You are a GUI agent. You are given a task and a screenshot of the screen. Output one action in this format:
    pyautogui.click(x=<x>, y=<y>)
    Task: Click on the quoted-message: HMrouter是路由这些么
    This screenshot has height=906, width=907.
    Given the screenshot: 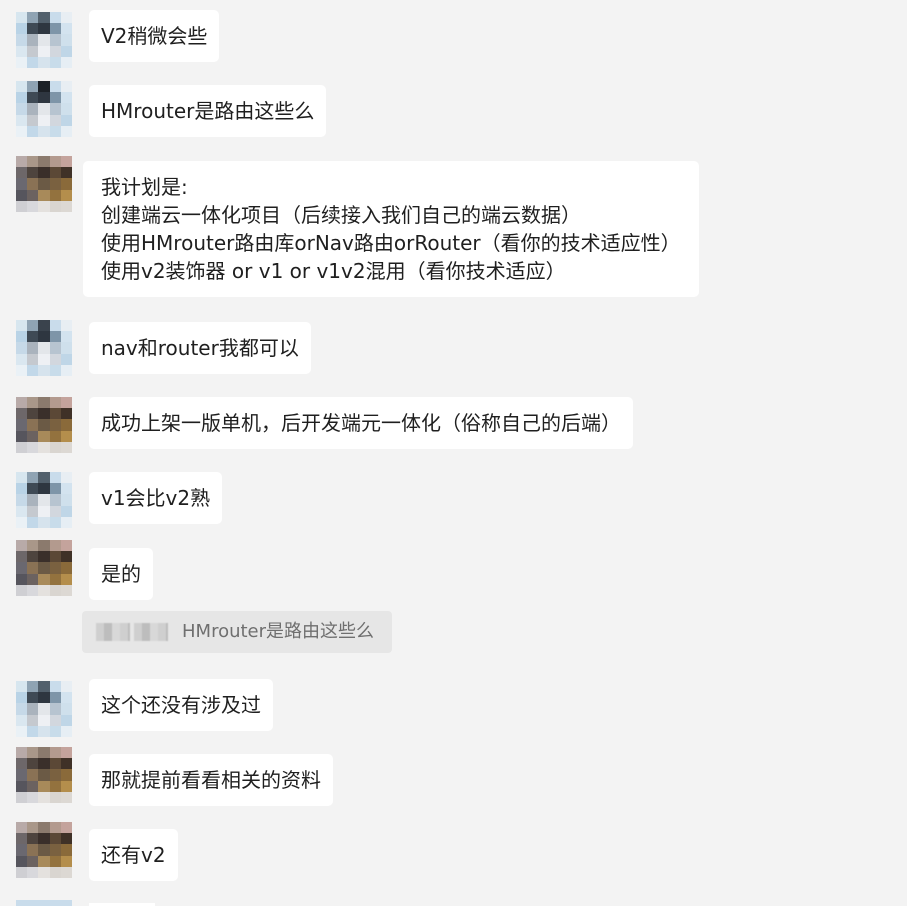 What is the action you would take?
    pyautogui.click(x=237, y=632)
    